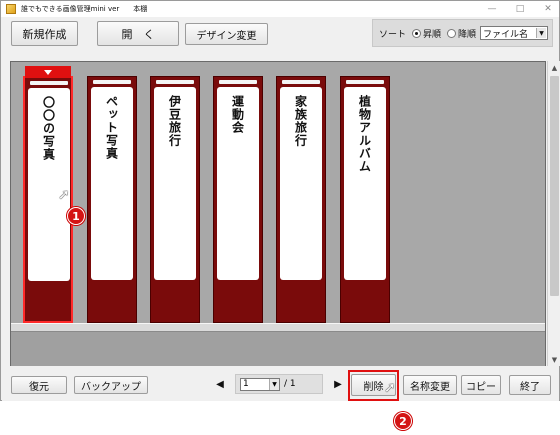  What do you see at coordinates (338, 384) in the screenshot?
I see `next-page-icon: ▶` at bounding box center [338, 384].